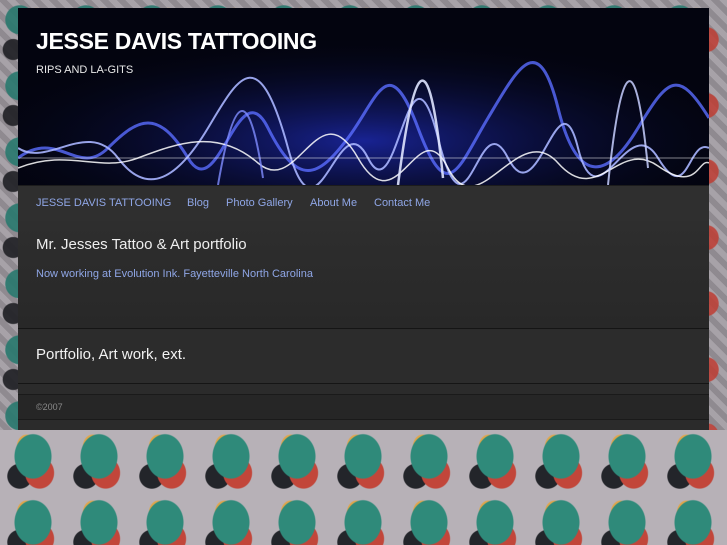 Image resolution: width=727 pixels, height=545 pixels. What do you see at coordinates (103, 203) in the screenshot?
I see `nav-item-home: JESSE DAVIS TATTOOING` at bounding box center [103, 203].